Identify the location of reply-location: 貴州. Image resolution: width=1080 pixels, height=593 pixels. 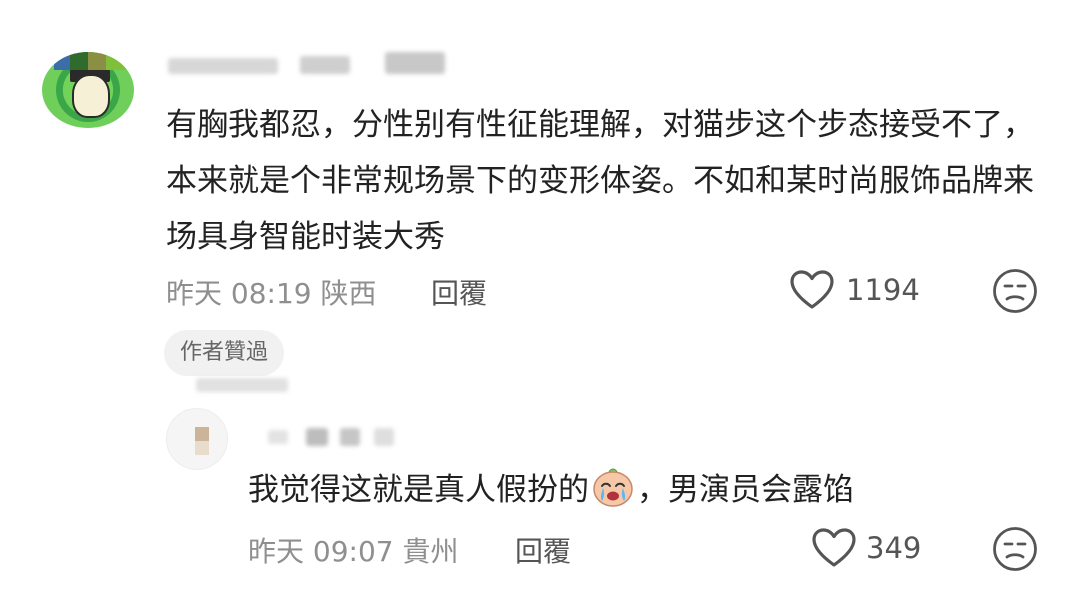
(430, 551).